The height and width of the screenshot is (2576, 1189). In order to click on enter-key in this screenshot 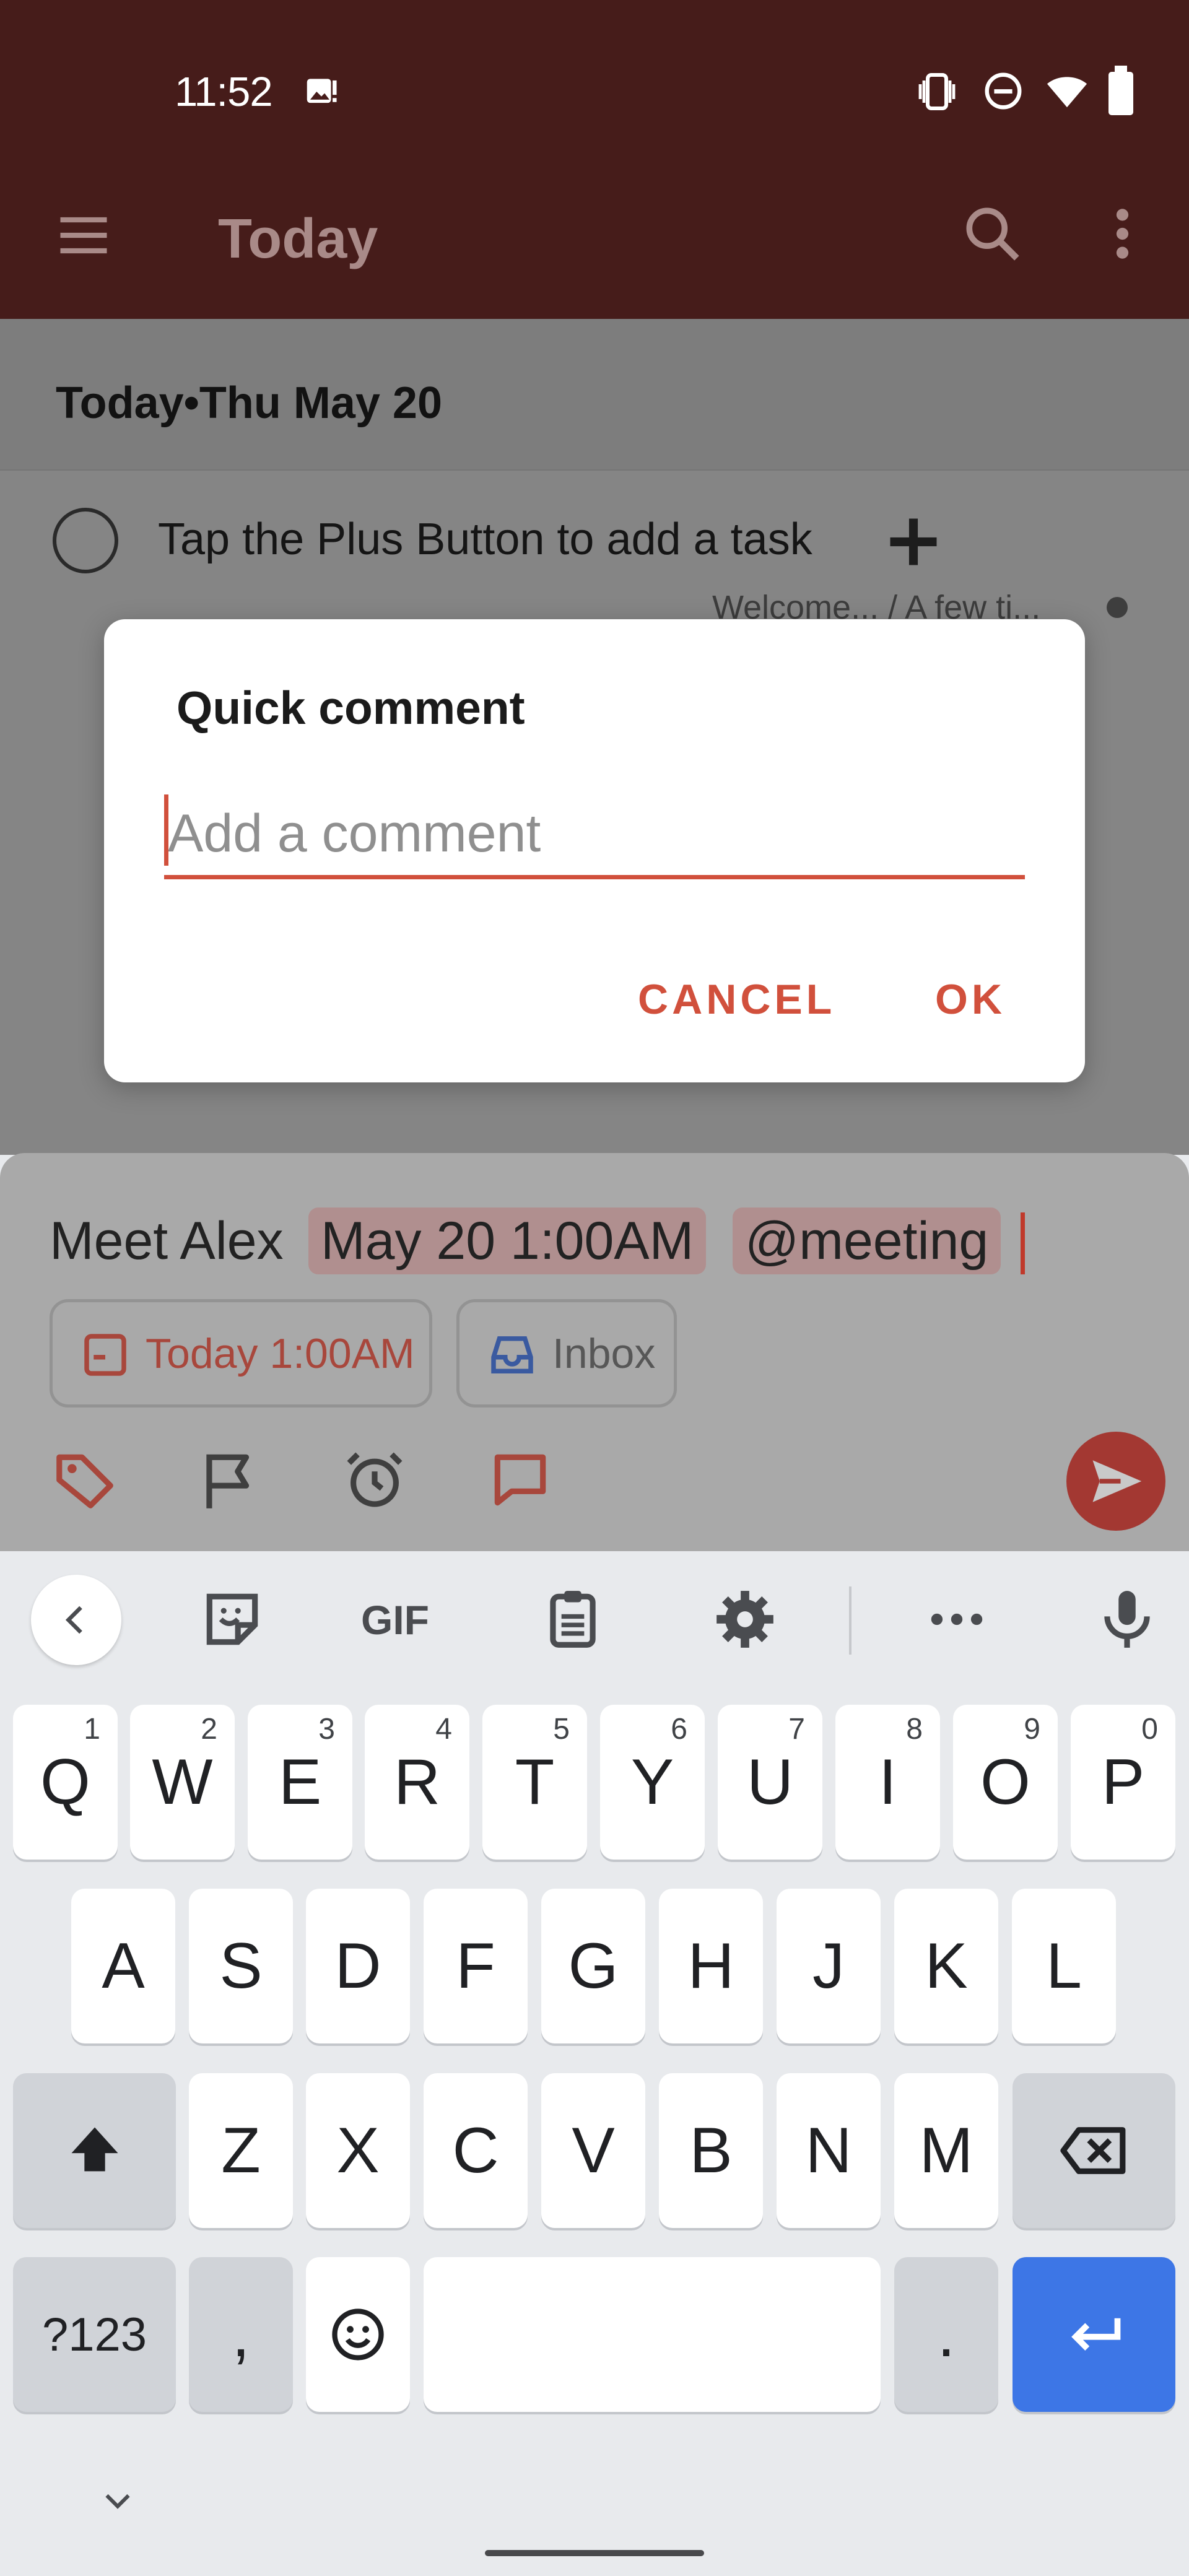, I will do `click(1094, 2334)`.